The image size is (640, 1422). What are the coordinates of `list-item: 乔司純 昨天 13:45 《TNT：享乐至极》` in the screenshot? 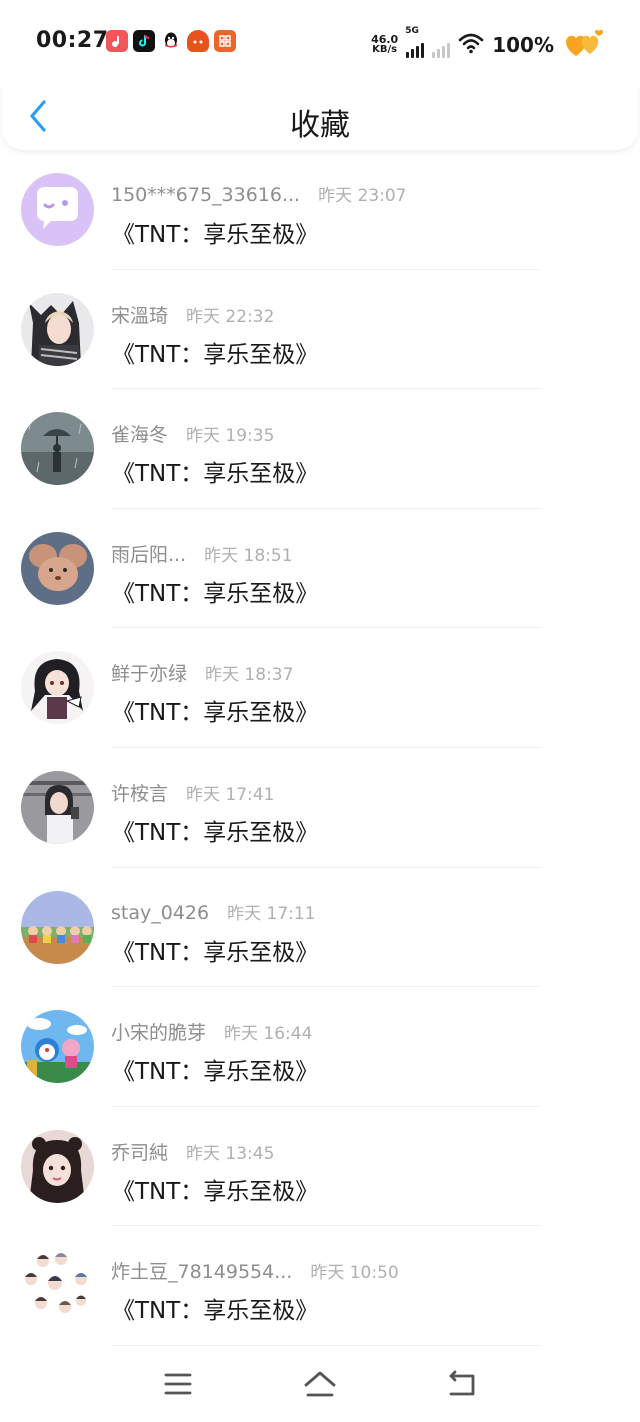 It's located at (320, 1167).